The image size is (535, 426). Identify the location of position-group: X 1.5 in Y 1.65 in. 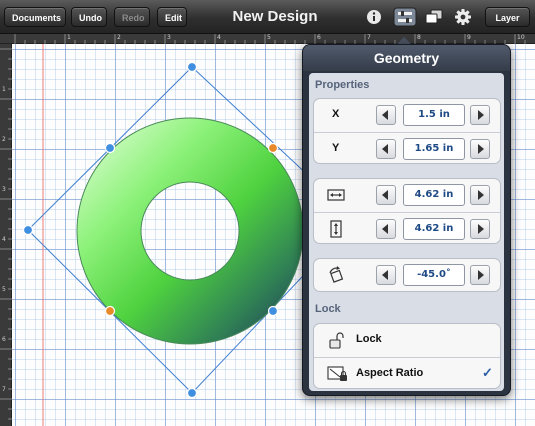
(407, 131).